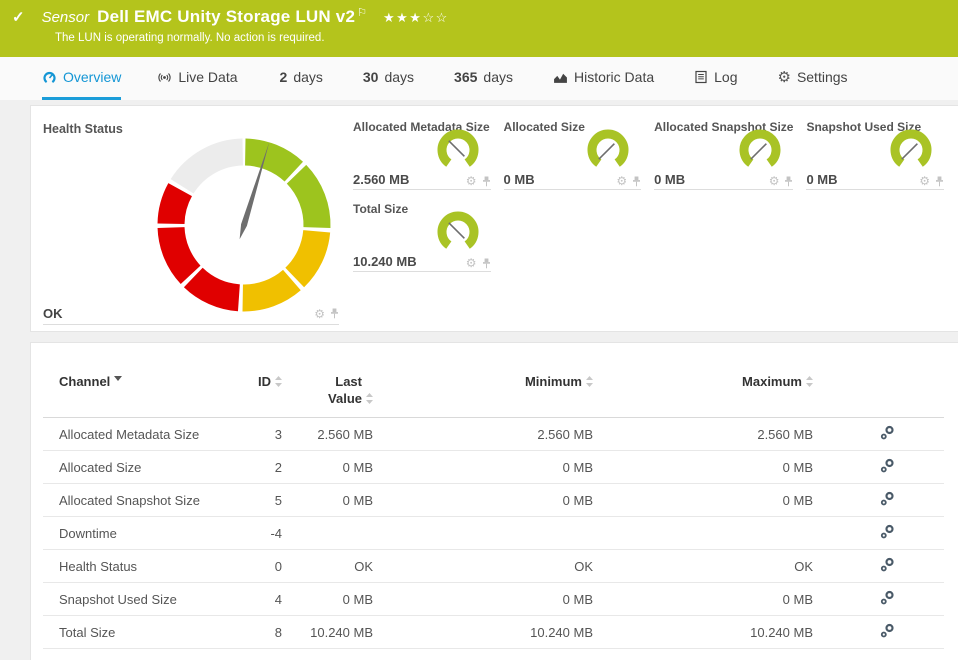 The height and width of the screenshot is (660, 958). I want to click on sort-desc-icon, so click(118, 378).